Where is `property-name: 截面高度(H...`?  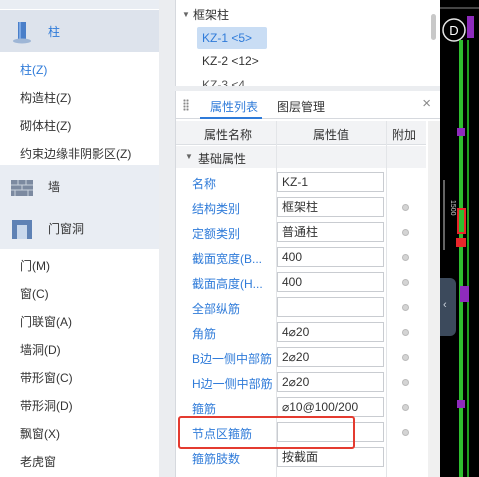 property-name: 截面高度(H... is located at coordinates (227, 284).